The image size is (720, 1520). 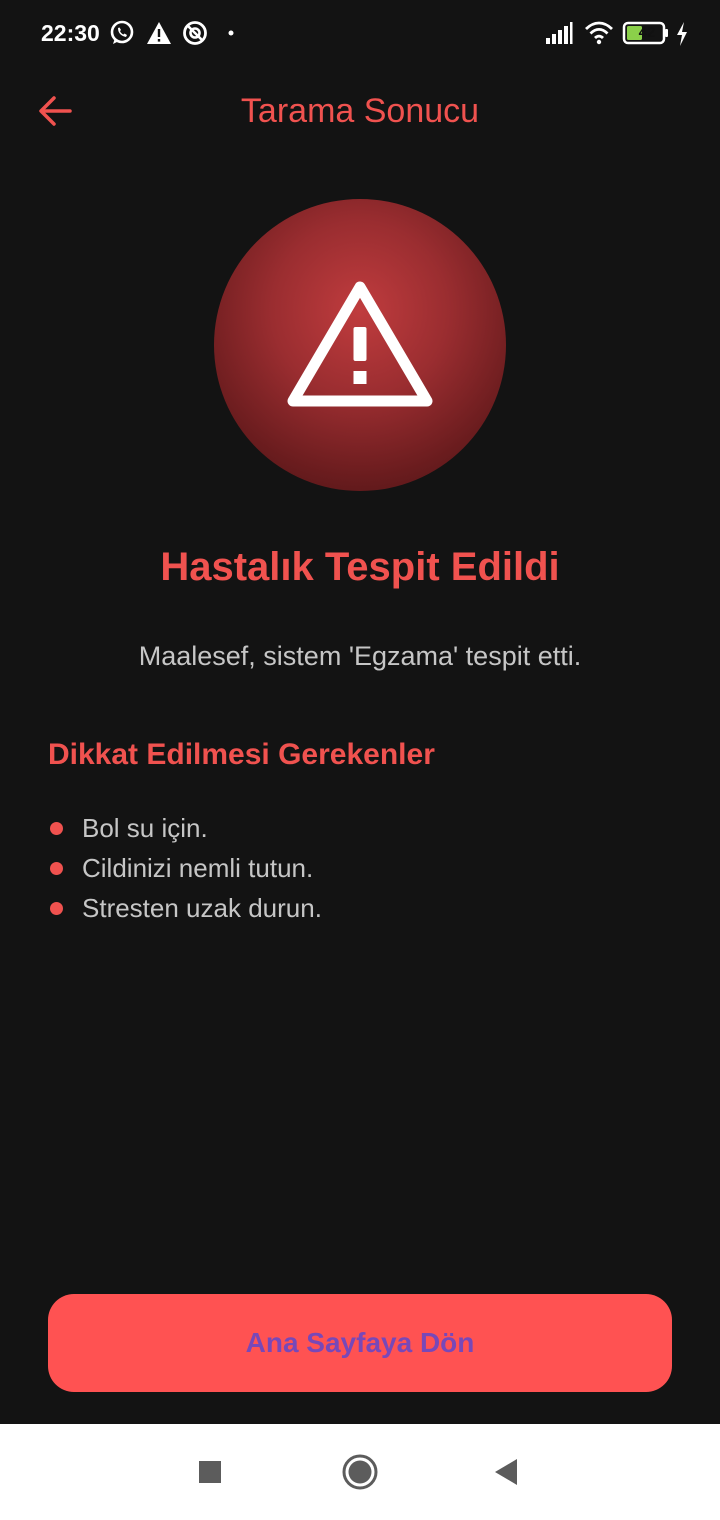 I want to click on warning-icon, so click(x=159, y=33).